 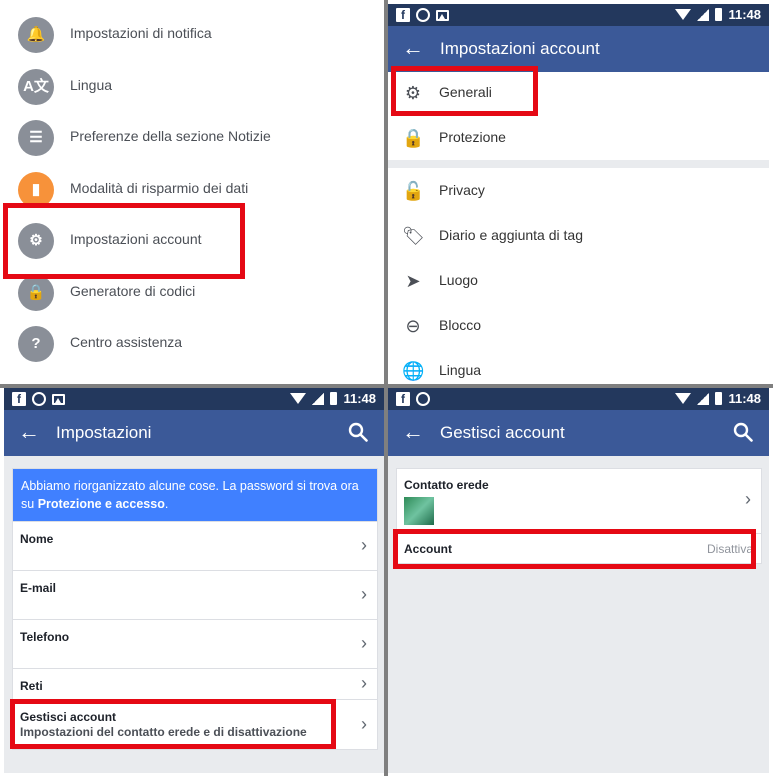 What do you see at coordinates (465, 92) in the screenshot?
I see `settings-item-label: Generali` at bounding box center [465, 92].